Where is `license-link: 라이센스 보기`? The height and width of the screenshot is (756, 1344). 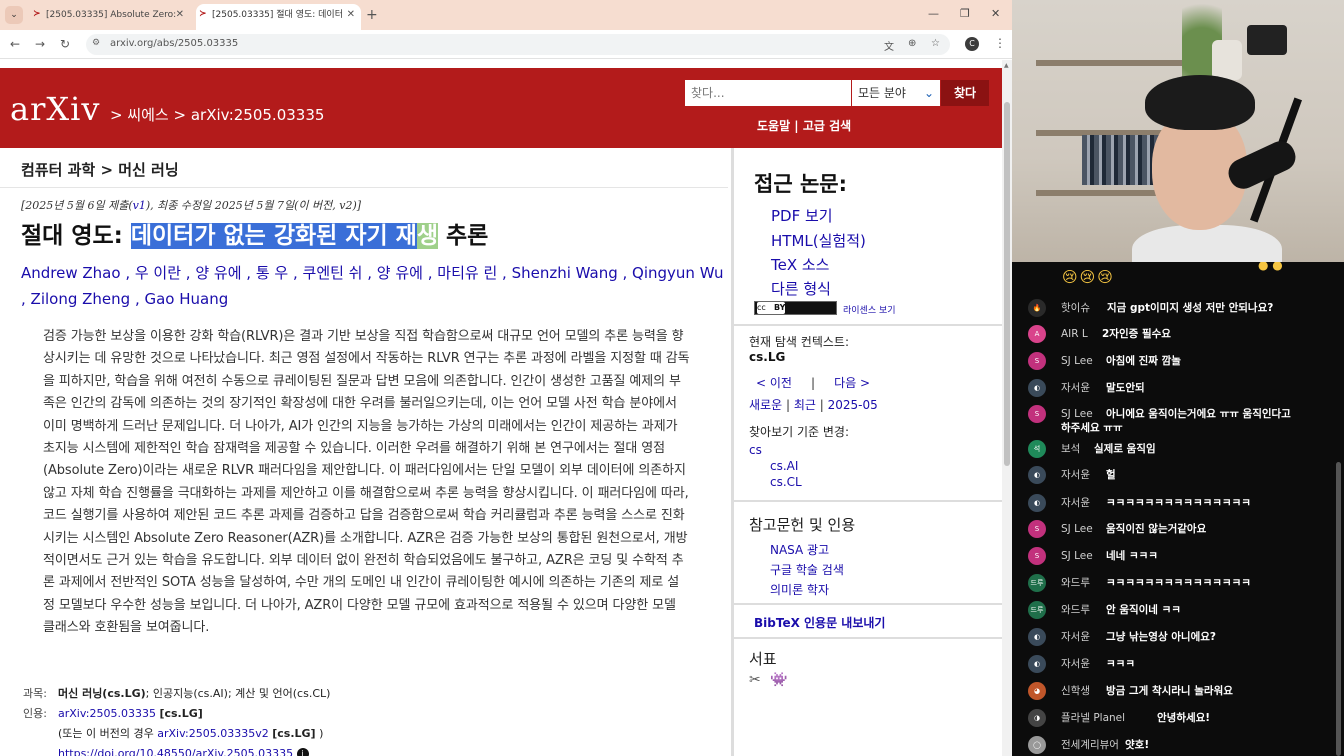 license-link: 라이센스 보기 is located at coordinates (869, 309).